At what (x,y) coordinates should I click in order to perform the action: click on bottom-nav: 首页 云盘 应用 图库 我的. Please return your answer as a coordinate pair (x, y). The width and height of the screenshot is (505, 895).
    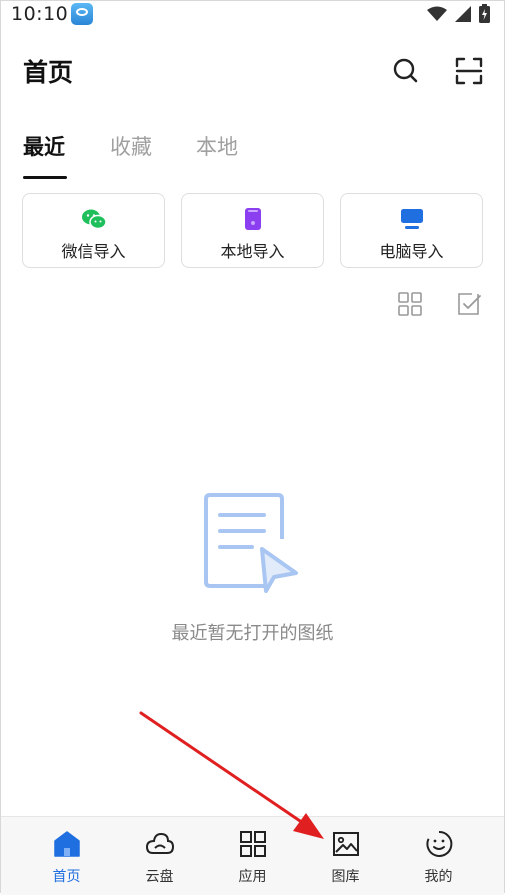
    Looking at the image, I should click on (252, 855).